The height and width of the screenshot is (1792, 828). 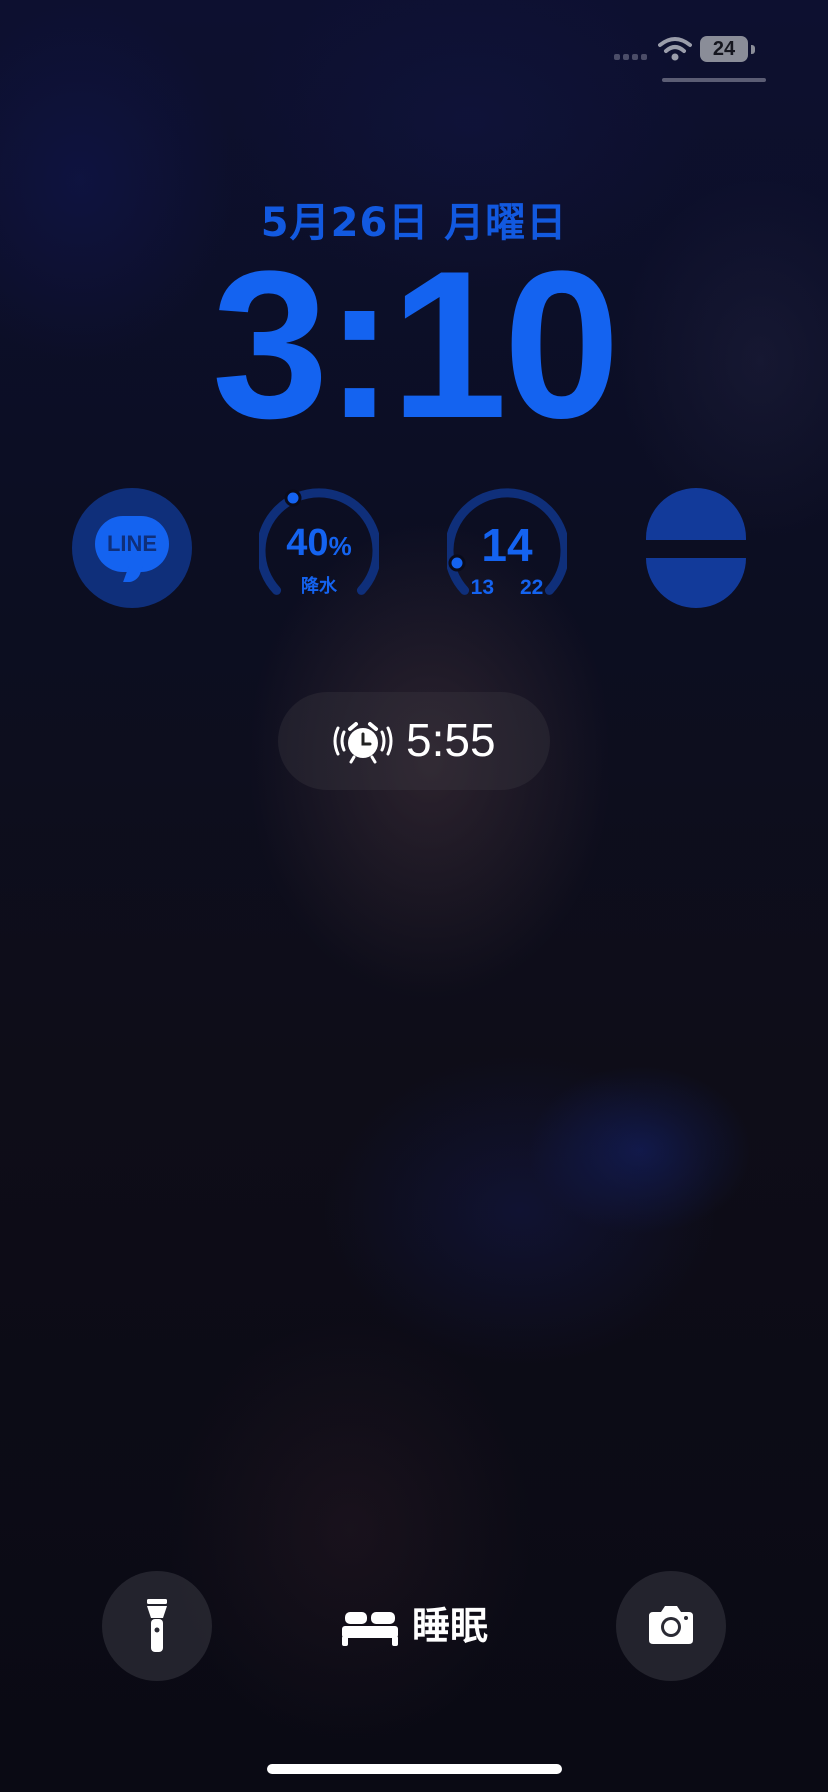 I want to click on temperature-high: 22, so click(x=532, y=587).